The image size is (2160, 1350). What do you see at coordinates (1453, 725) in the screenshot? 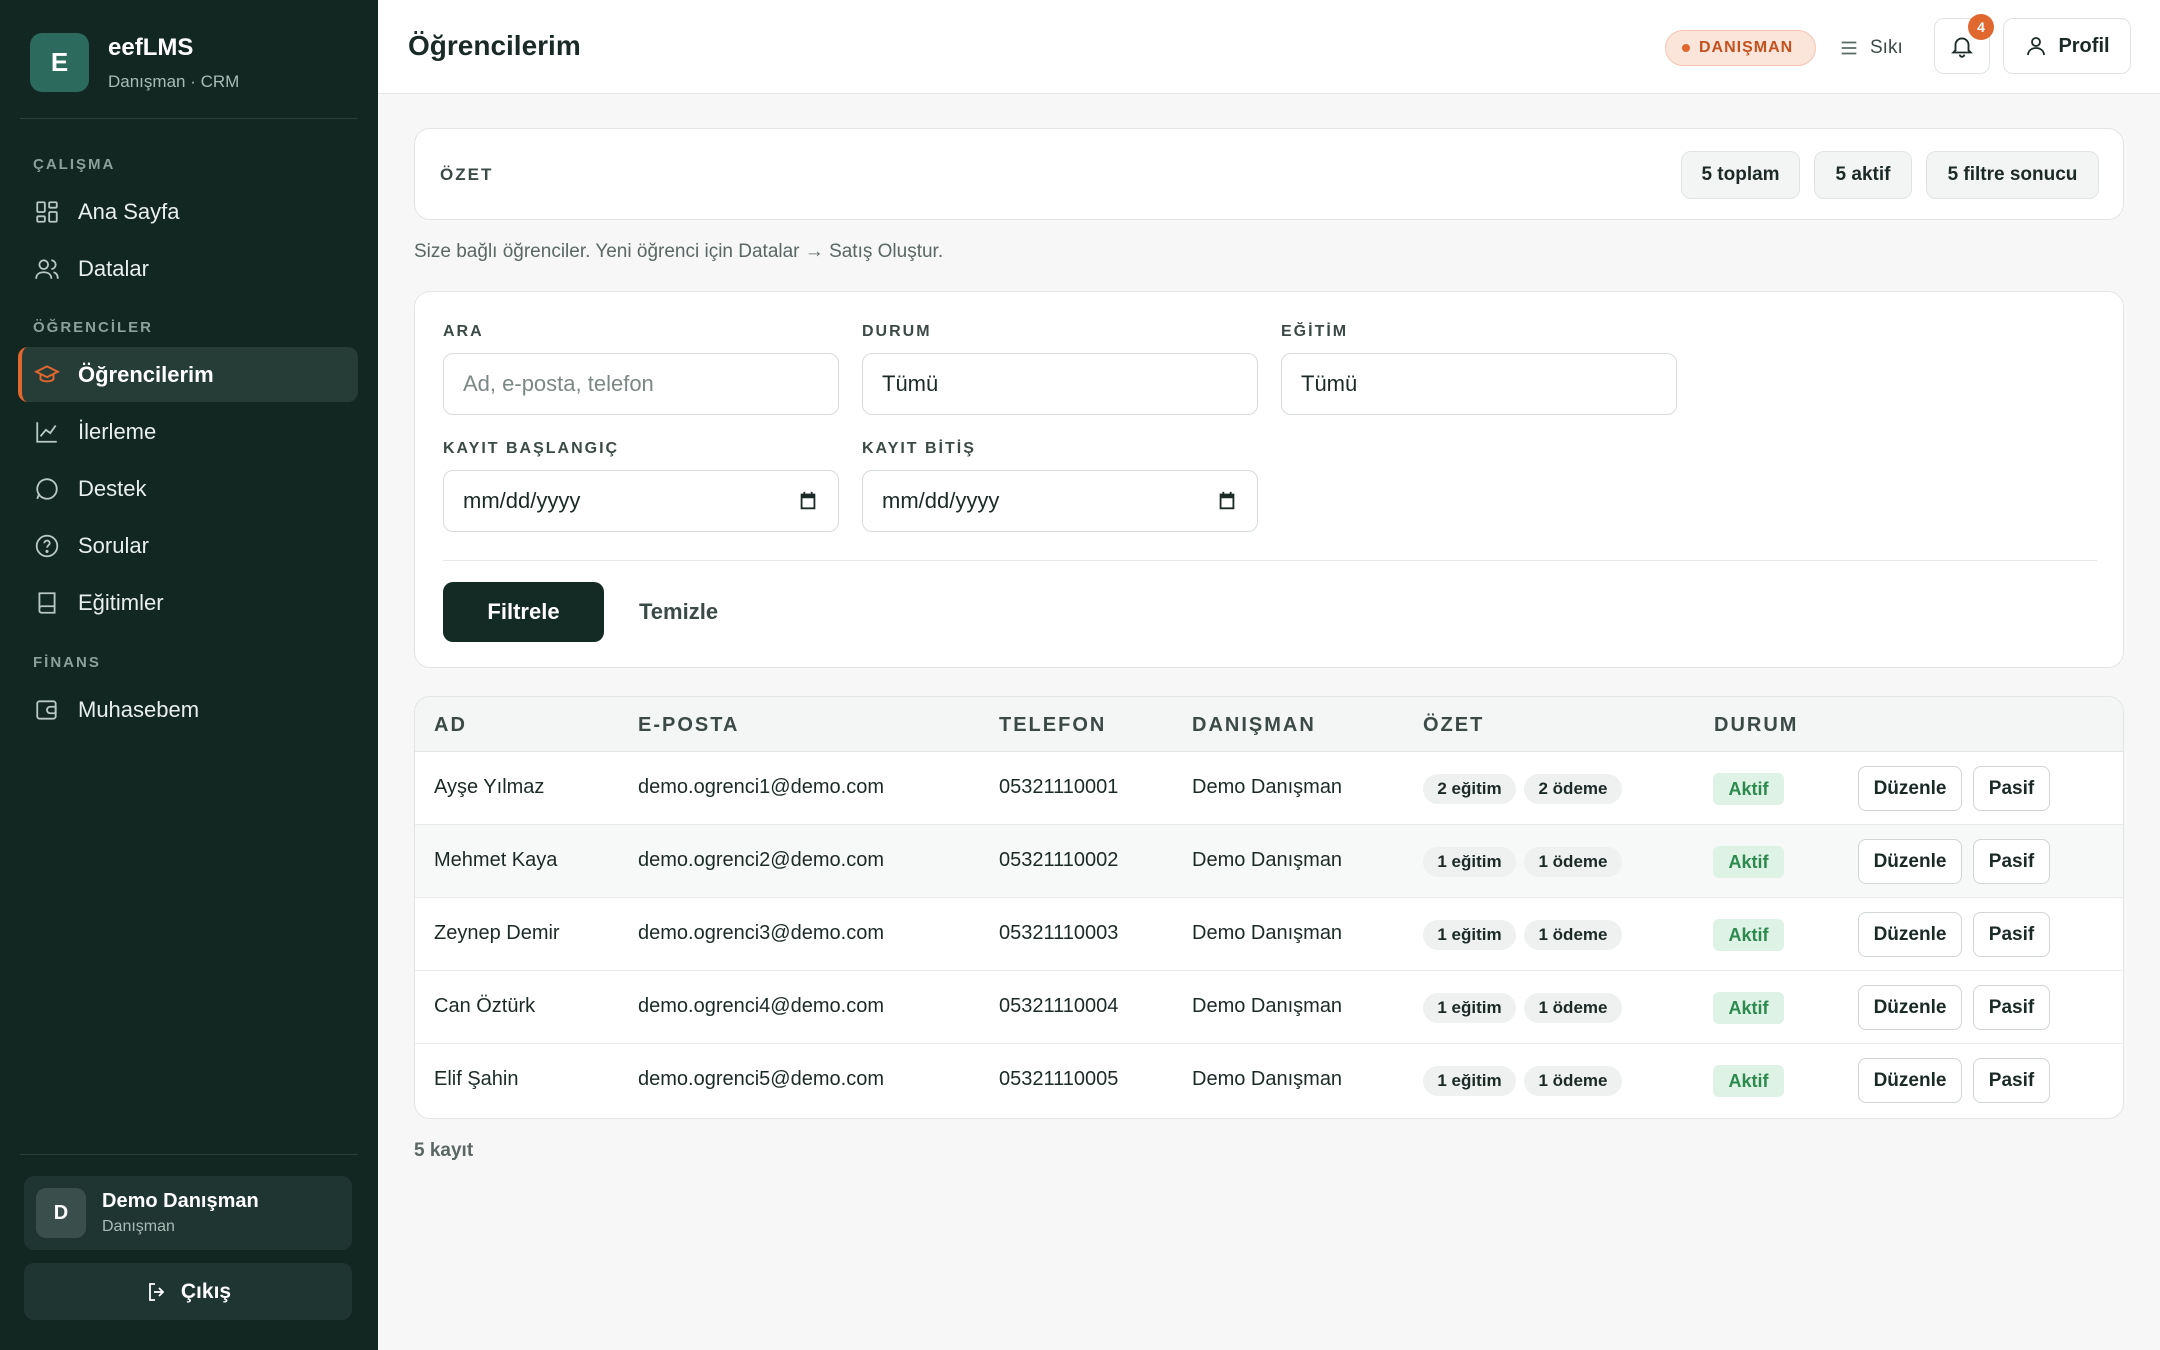
I see `column-header-summary: ÖZET` at bounding box center [1453, 725].